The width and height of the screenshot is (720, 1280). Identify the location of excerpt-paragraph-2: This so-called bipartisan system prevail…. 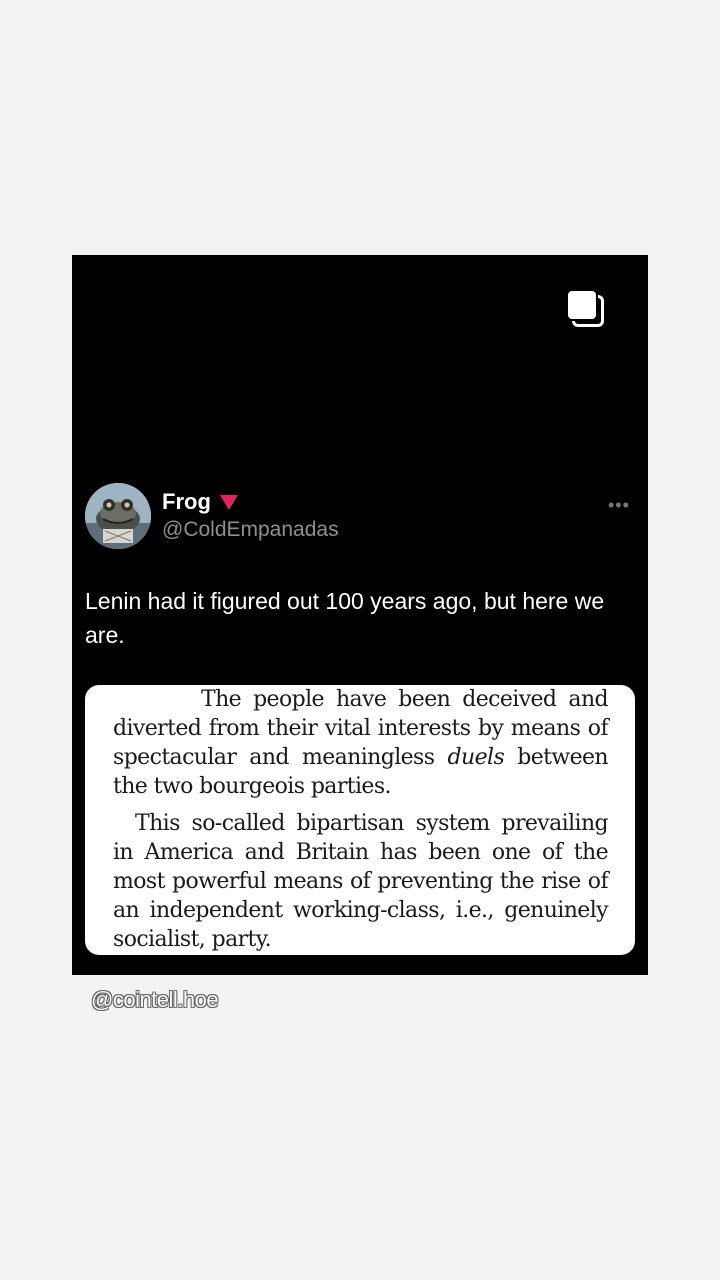
(361, 881).